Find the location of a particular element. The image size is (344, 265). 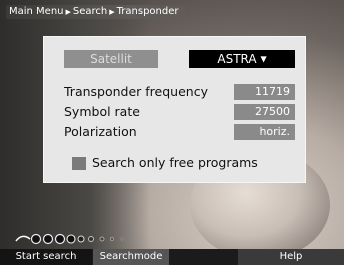

symbol-rate-field: 27500 is located at coordinates (264, 112).